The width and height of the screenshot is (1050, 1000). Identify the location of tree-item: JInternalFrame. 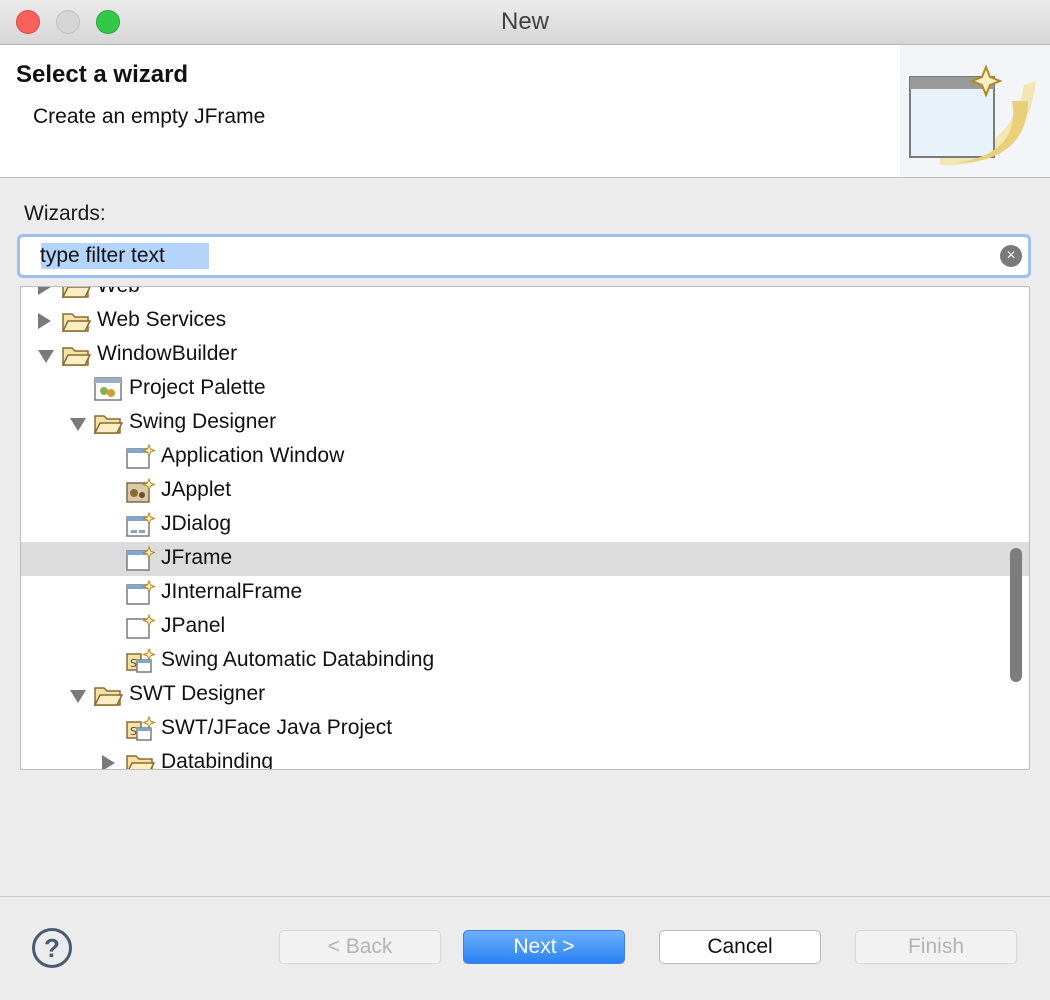
(525, 593).